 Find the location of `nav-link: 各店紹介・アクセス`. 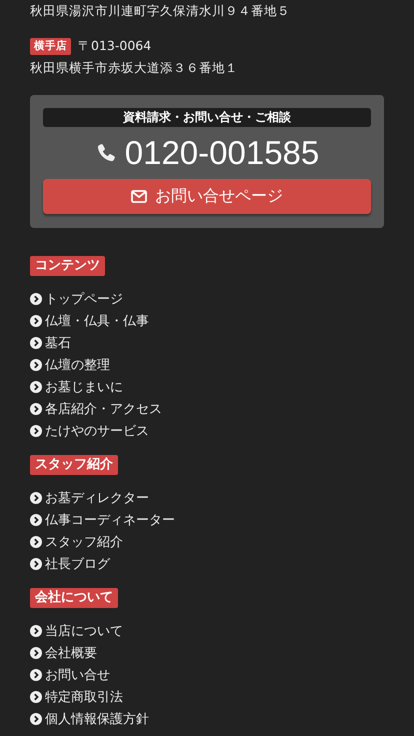

nav-link: 各店紹介・アクセス is located at coordinates (103, 409).